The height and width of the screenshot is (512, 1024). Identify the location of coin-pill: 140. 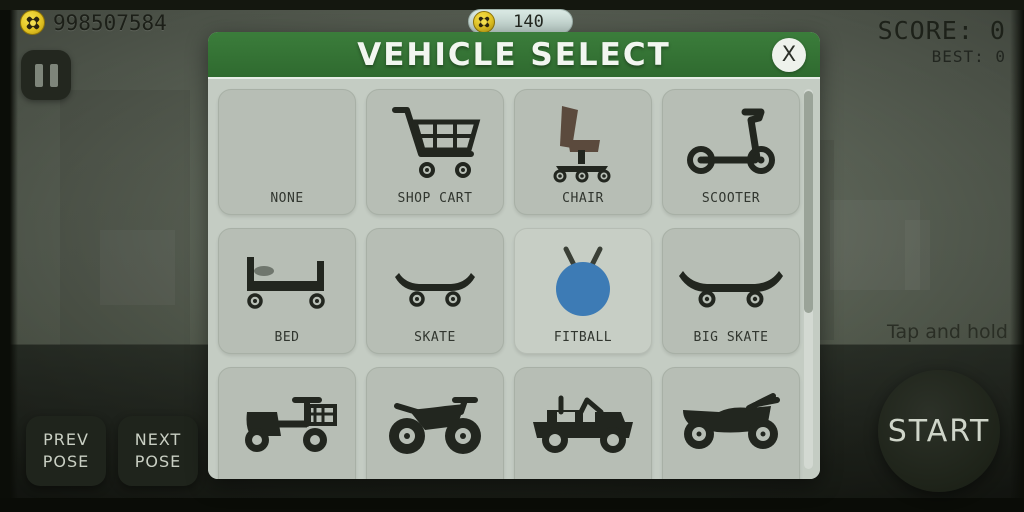
(520, 21).